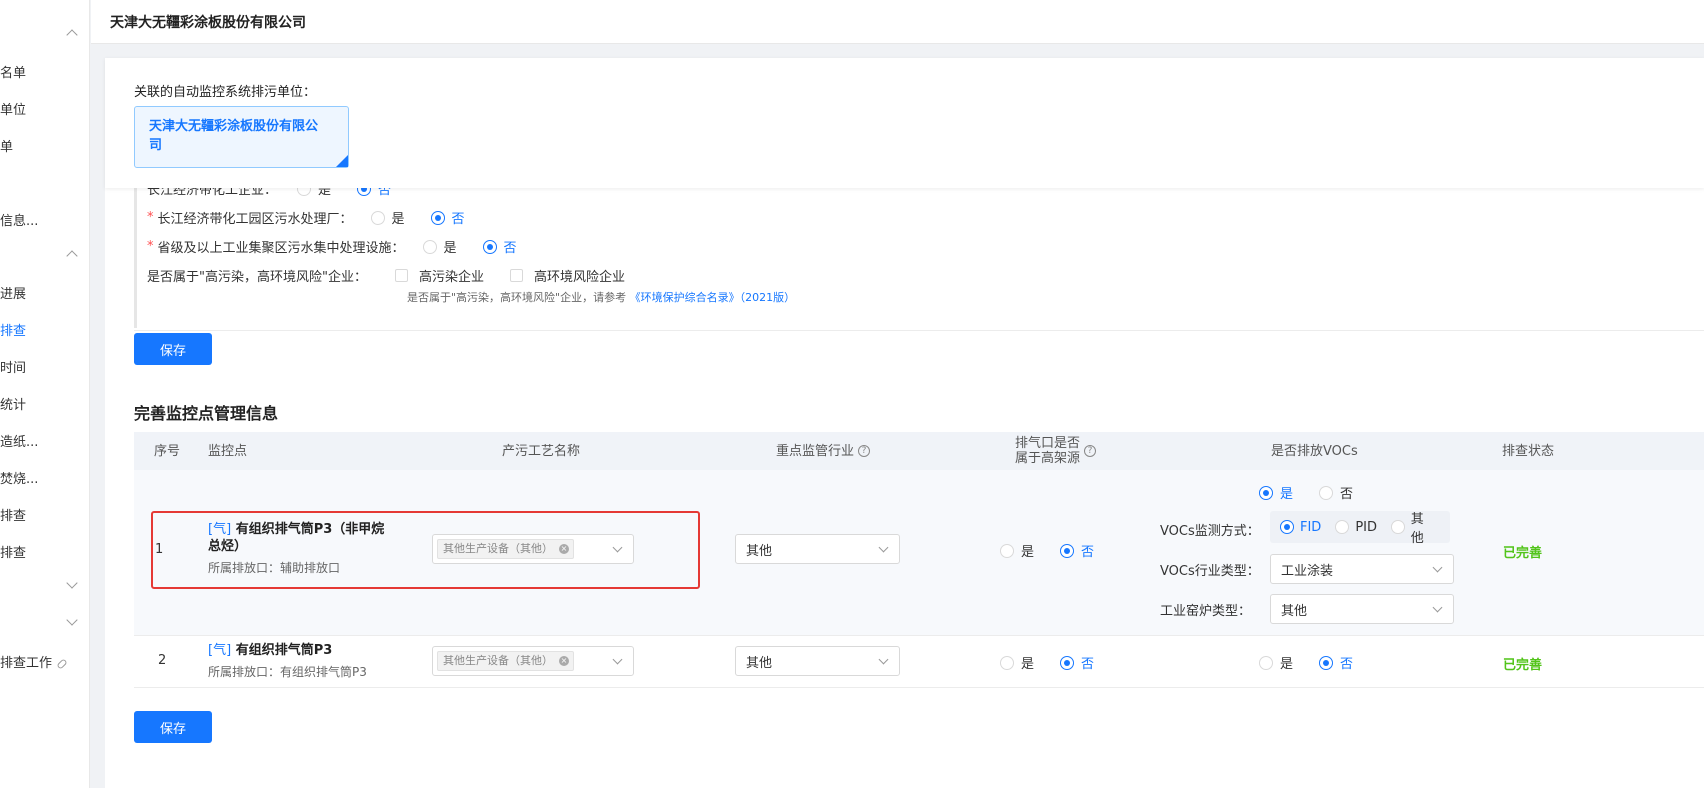 The width and height of the screenshot is (1704, 788). What do you see at coordinates (1523, 665) in the screenshot?
I see `status-badge: 已完善` at bounding box center [1523, 665].